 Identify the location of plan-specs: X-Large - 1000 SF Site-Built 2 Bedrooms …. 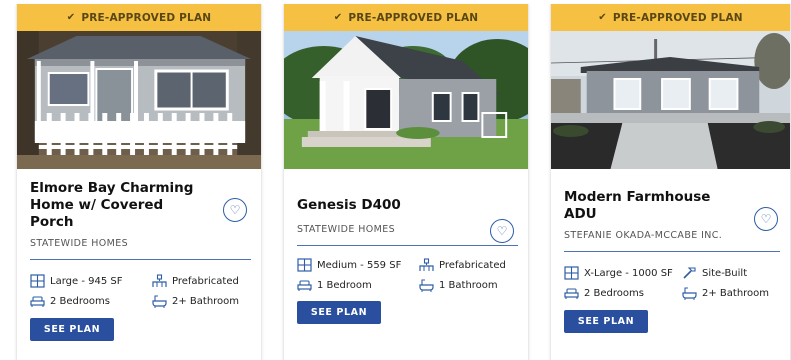
(670, 283).